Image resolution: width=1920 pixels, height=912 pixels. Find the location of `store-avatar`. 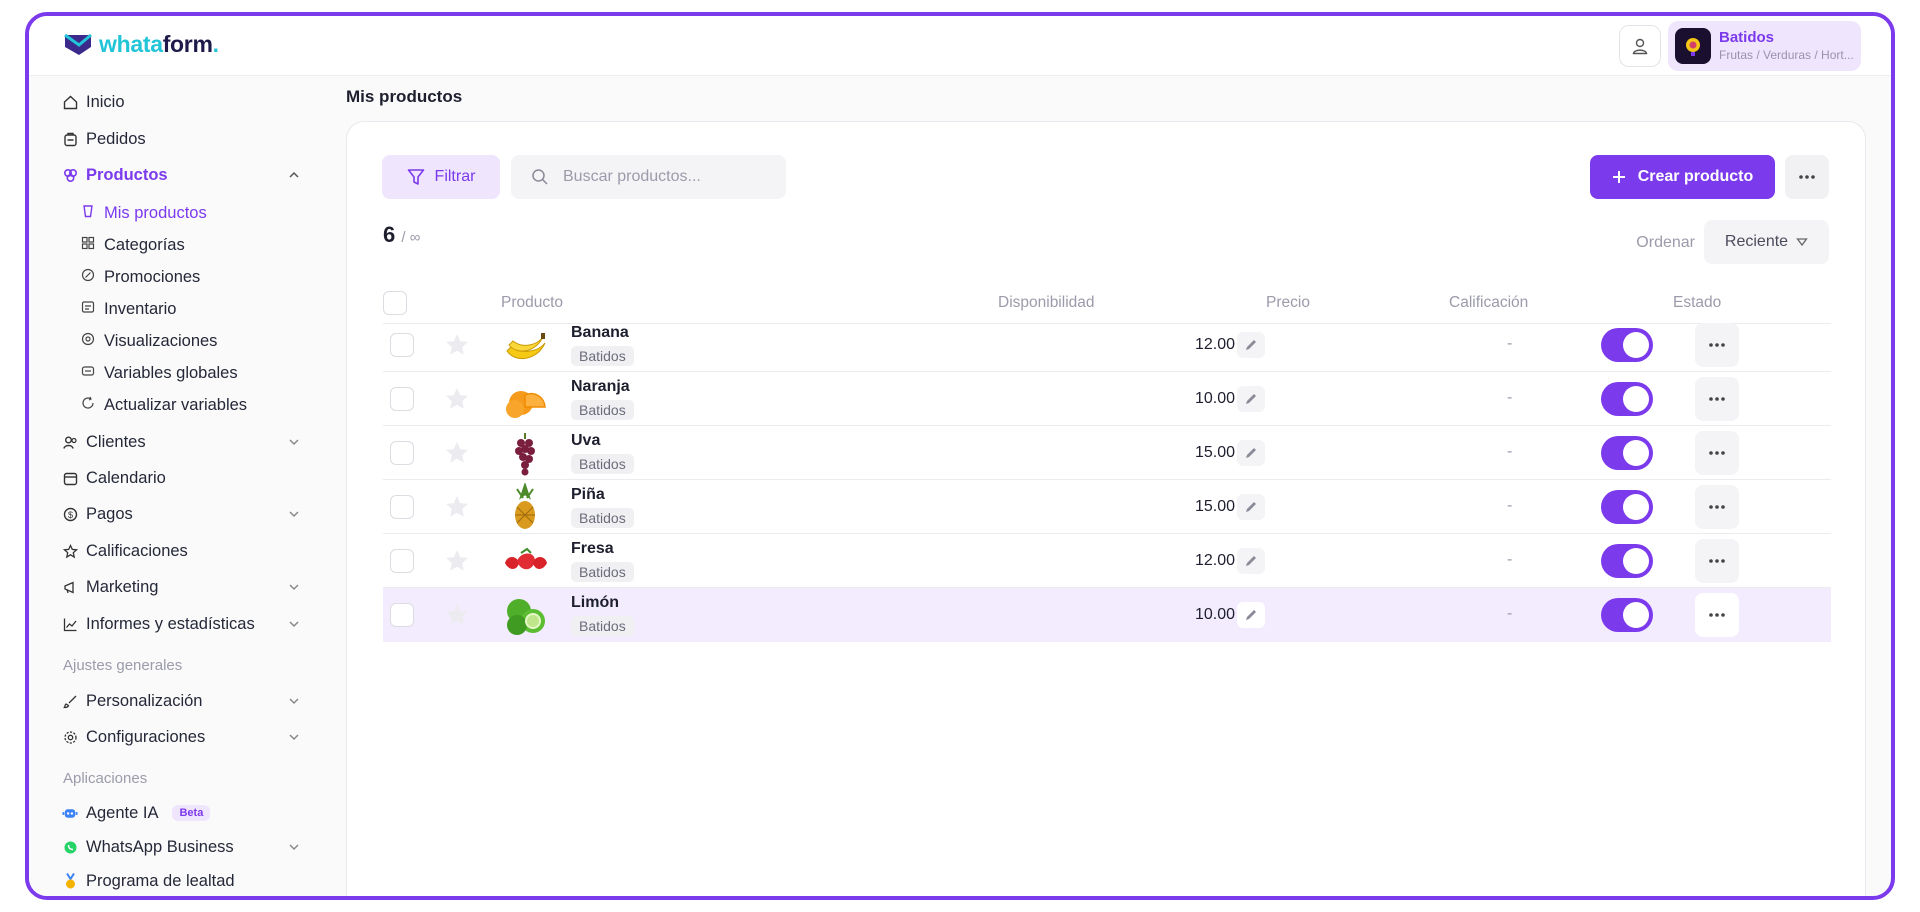

store-avatar is located at coordinates (1693, 46).